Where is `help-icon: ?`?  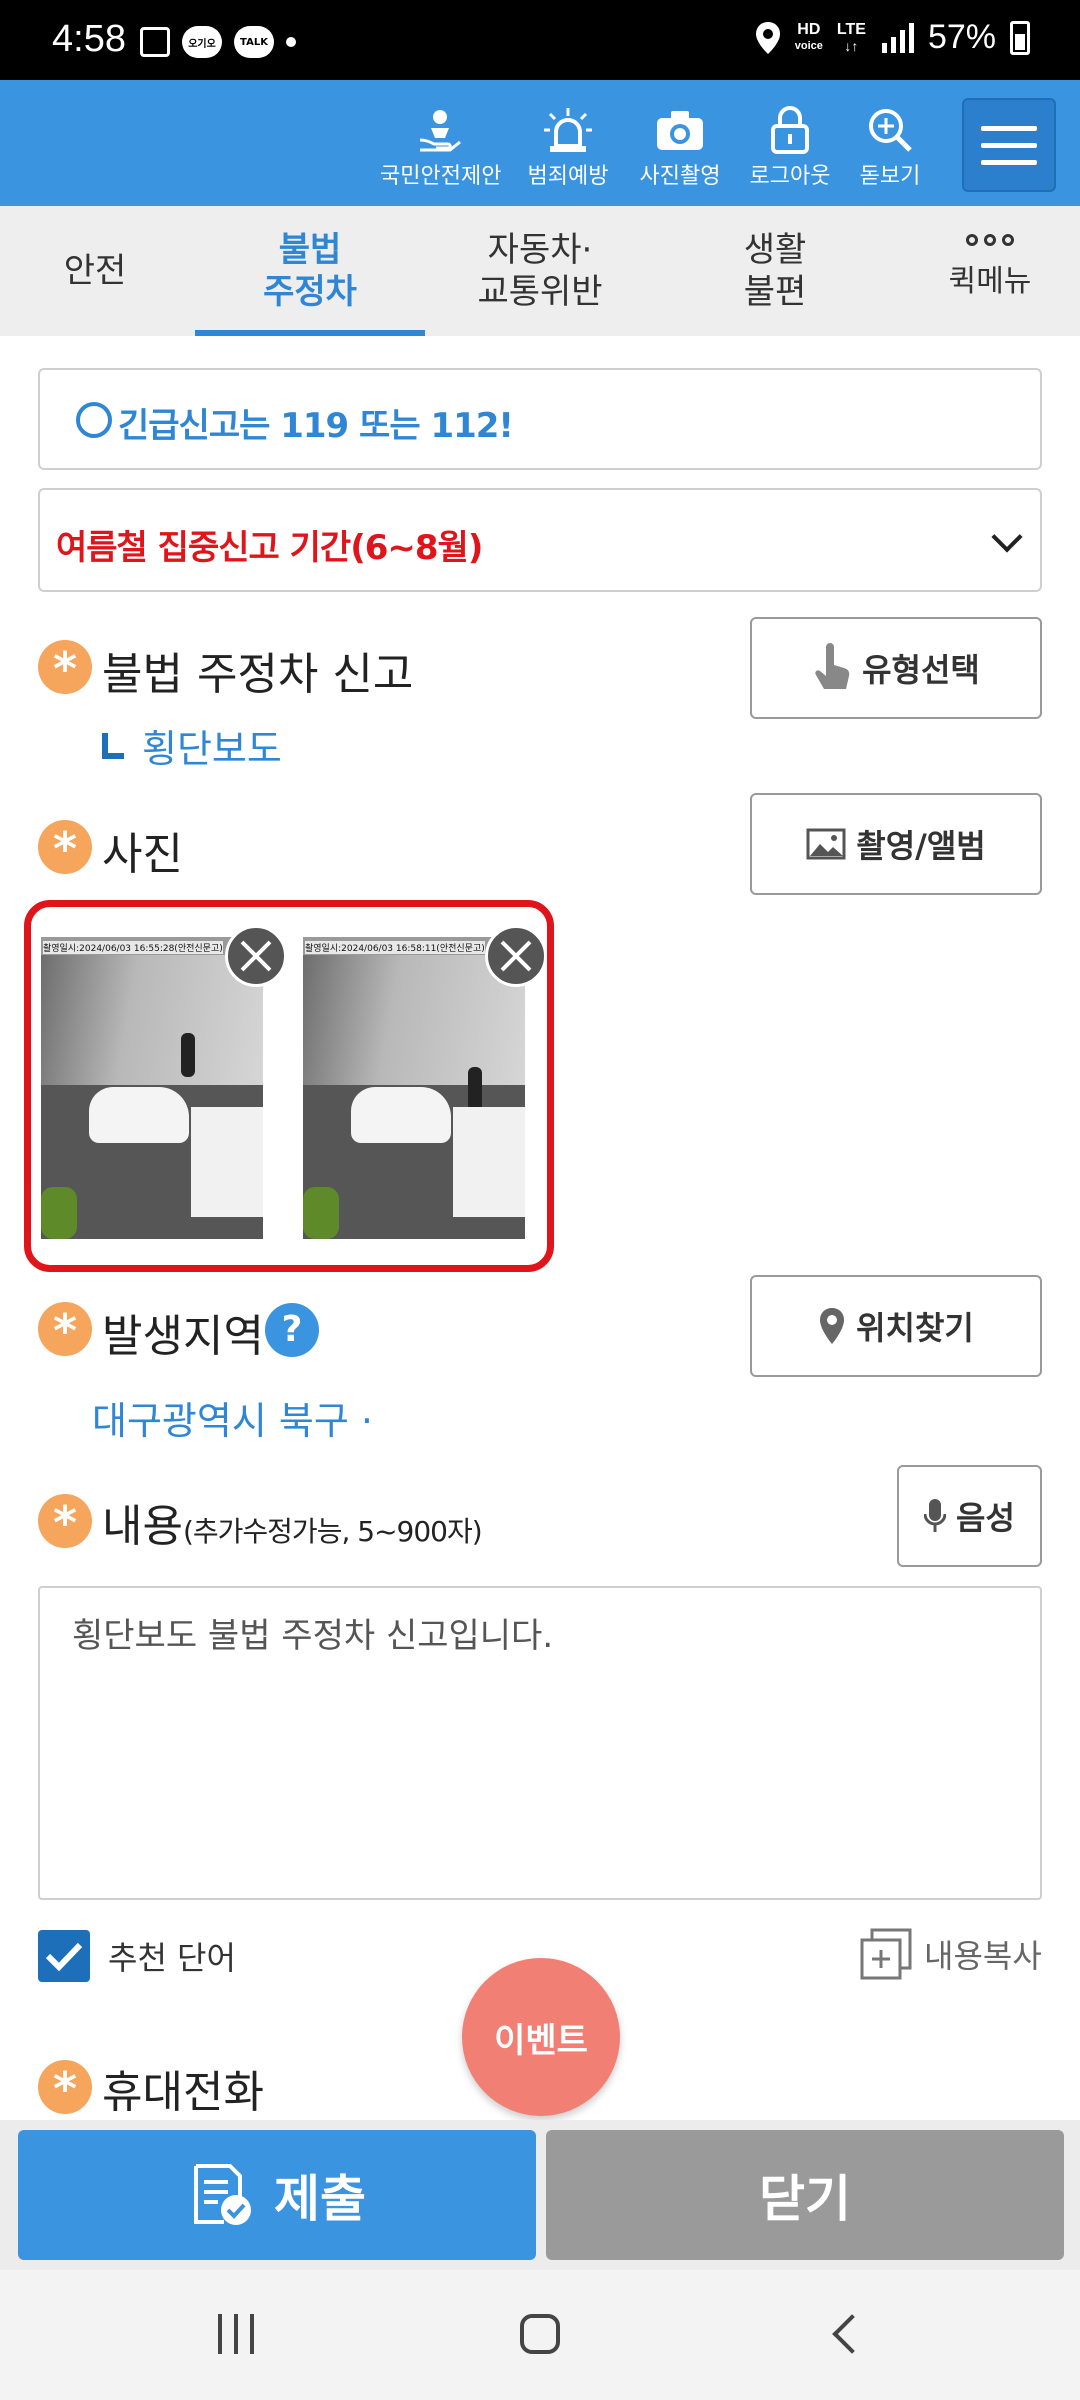 help-icon: ? is located at coordinates (292, 1330).